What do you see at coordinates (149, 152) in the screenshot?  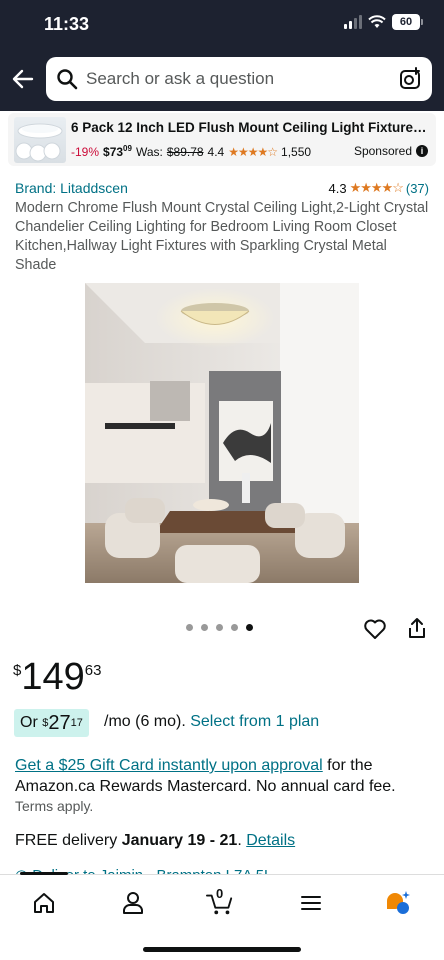 I see `sponsored-was-label: Was:` at bounding box center [149, 152].